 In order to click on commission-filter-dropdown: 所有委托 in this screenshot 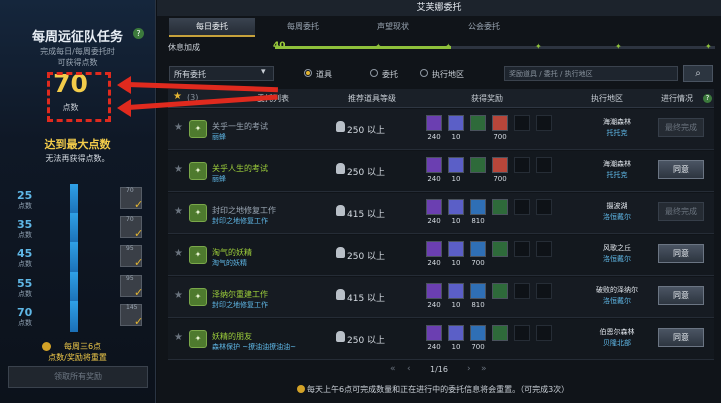, I will do `click(221, 73)`.